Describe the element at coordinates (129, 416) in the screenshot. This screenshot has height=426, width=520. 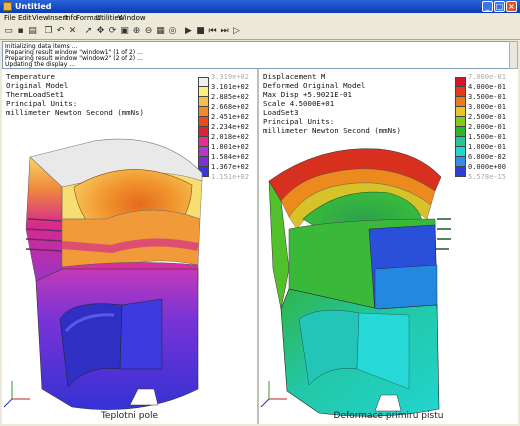
I see `view-caption: Teplotni pole` at that location.